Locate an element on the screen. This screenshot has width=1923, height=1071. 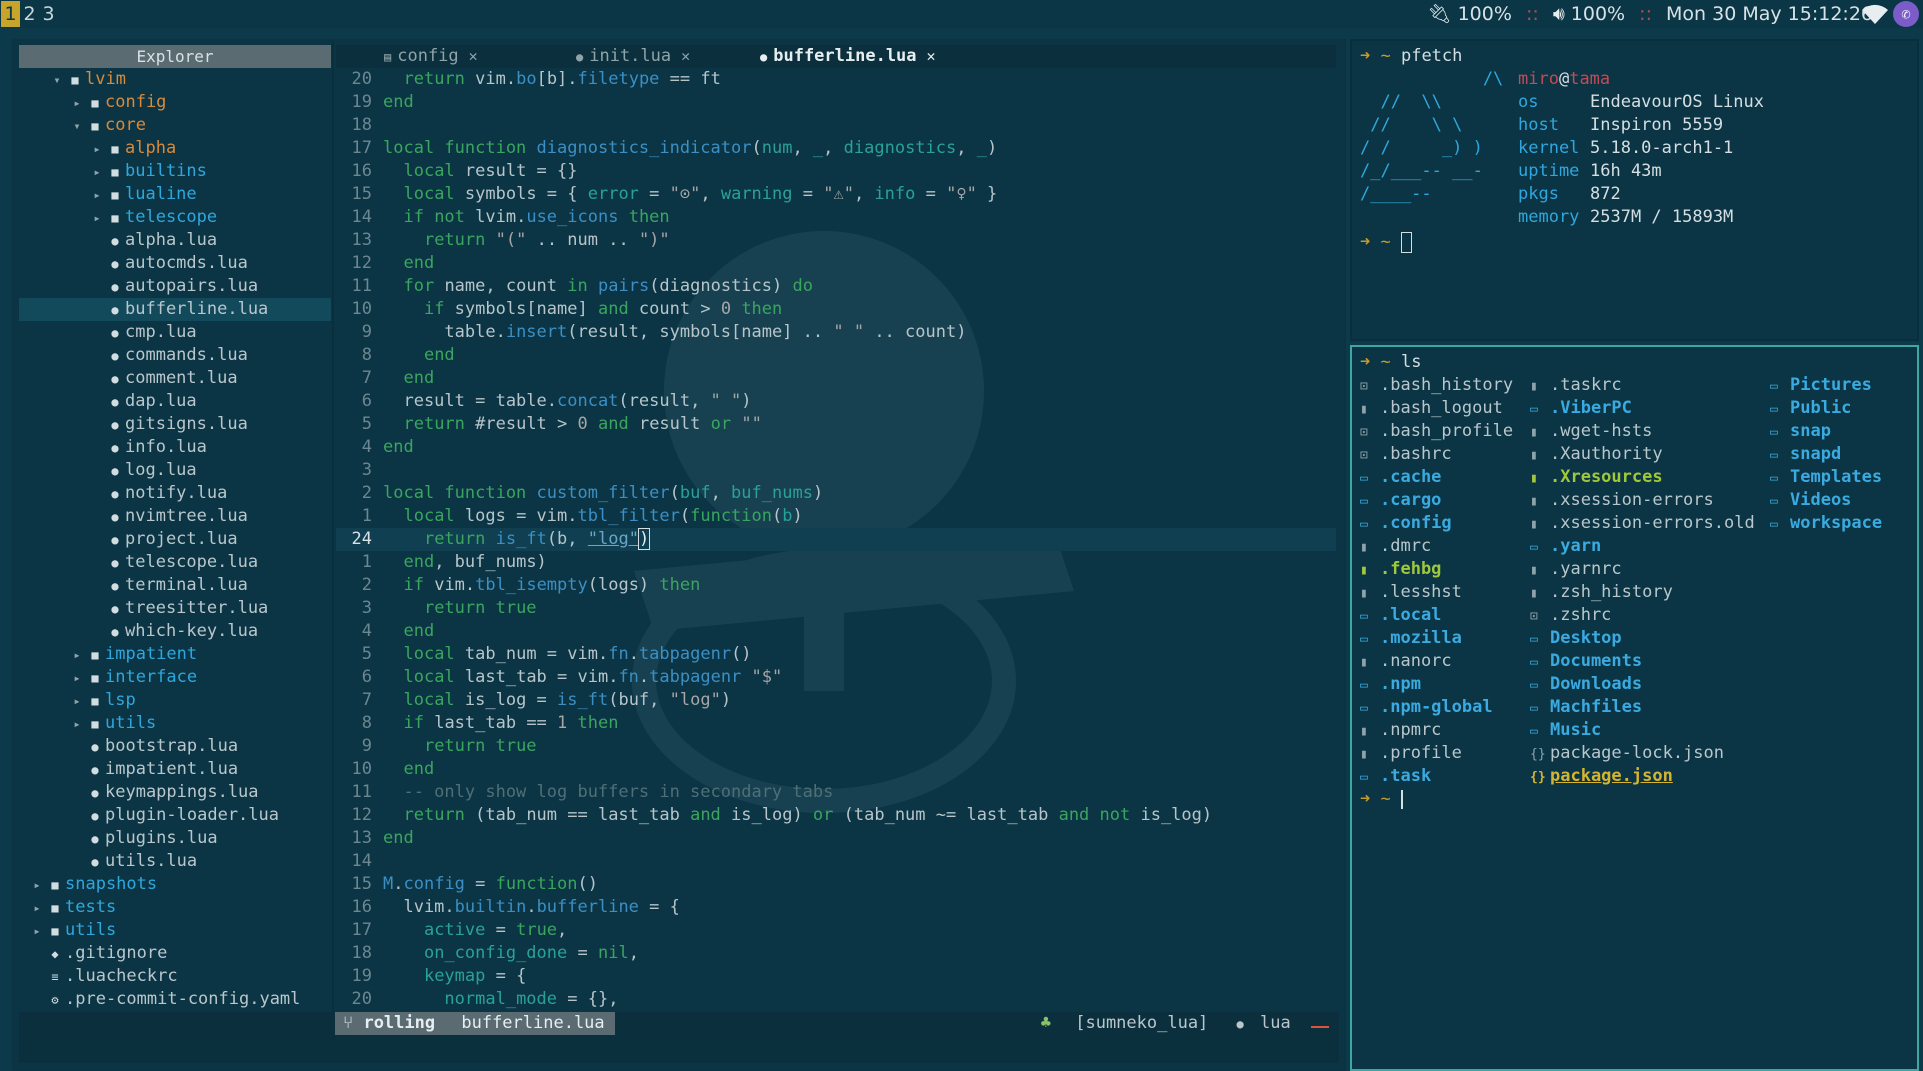
tab-config: ▤ config ✕ is located at coordinates (431, 56).